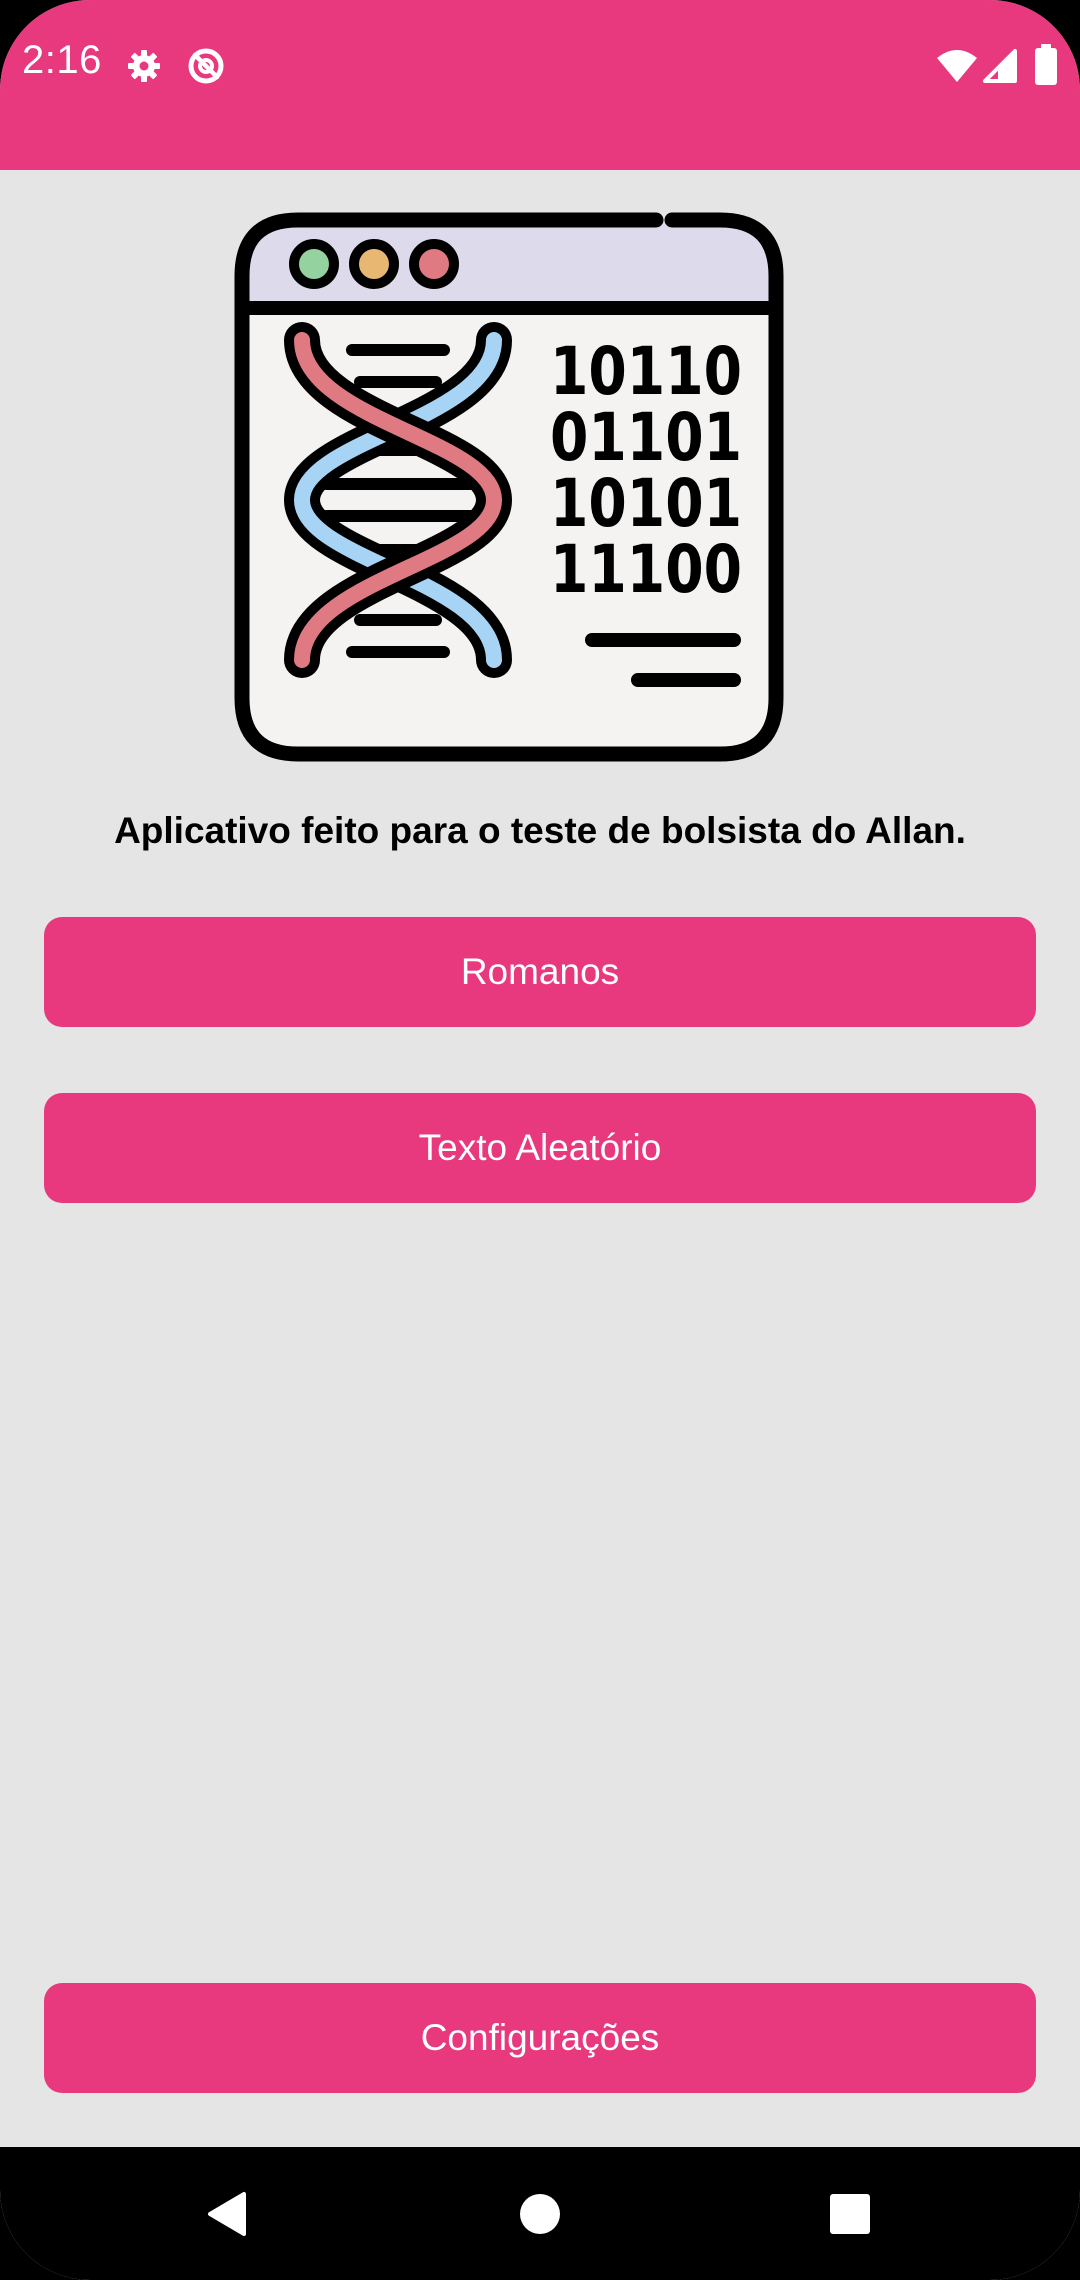 This screenshot has height=2280, width=1080. What do you see at coordinates (509, 487) in the screenshot?
I see `dna-binary-icon: 10110 01101 10101 11100` at bounding box center [509, 487].